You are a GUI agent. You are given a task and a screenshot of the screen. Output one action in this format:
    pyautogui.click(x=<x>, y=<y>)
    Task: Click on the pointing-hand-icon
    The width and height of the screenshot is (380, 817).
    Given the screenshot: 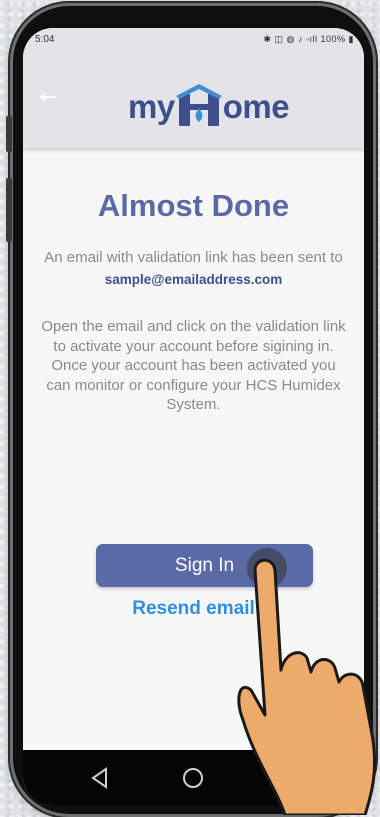 What is the action you would take?
    pyautogui.click(x=307, y=681)
    